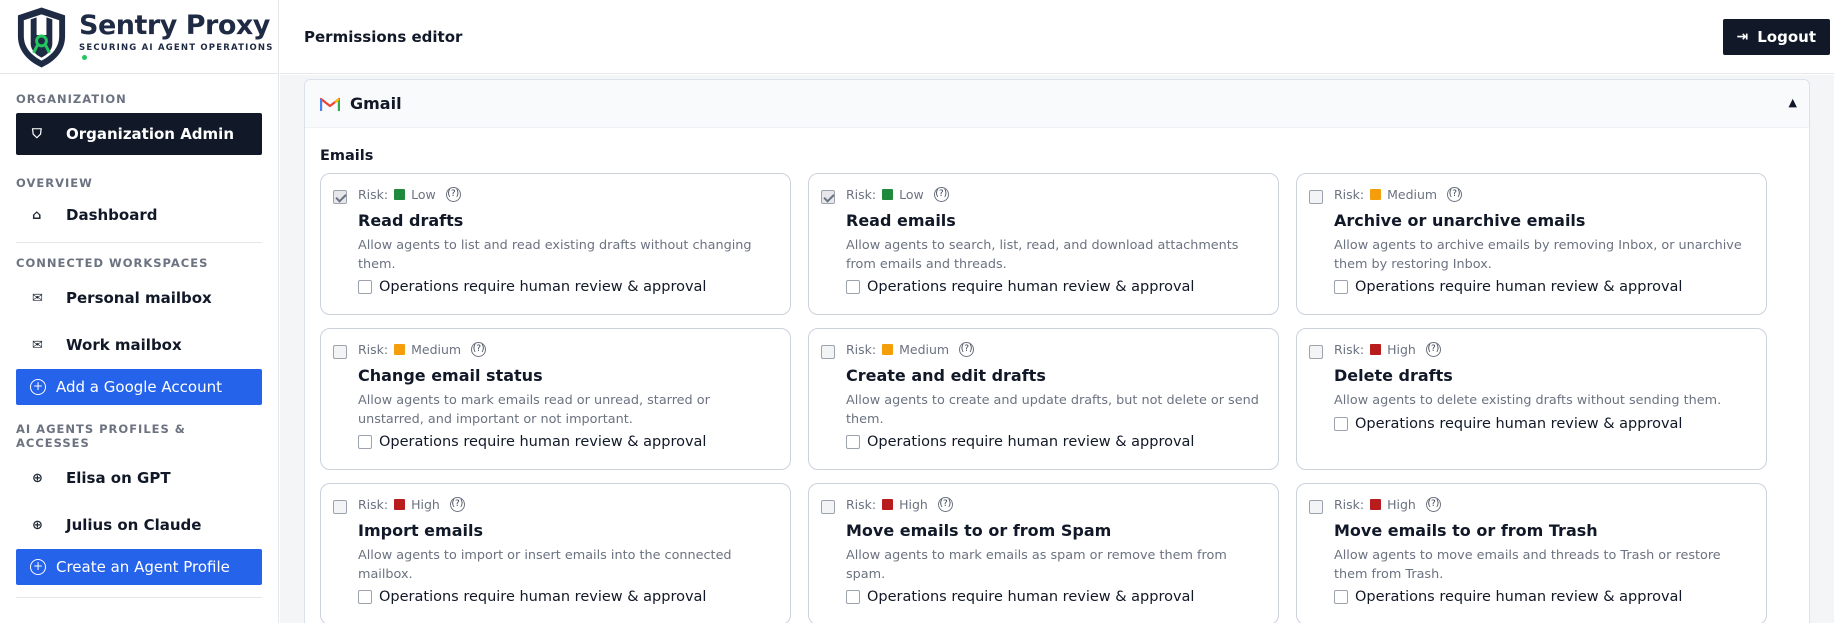  What do you see at coordinates (37, 525) in the screenshot?
I see `robot-icon: ⊕` at bounding box center [37, 525].